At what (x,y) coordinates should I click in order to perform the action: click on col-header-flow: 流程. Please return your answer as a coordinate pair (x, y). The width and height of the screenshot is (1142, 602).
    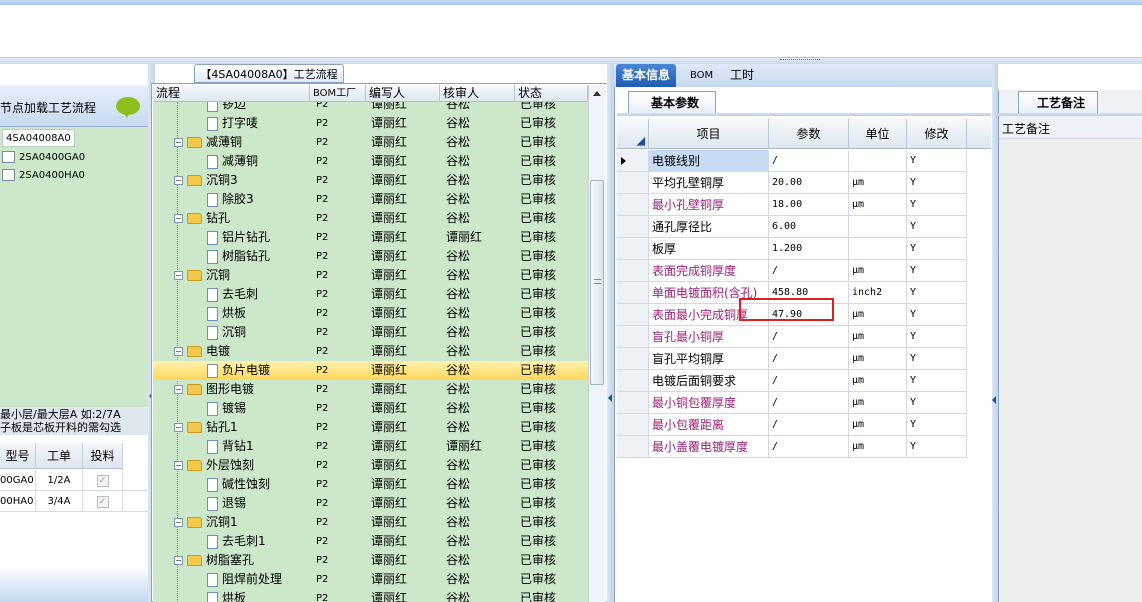
    Looking at the image, I should click on (231, 93).